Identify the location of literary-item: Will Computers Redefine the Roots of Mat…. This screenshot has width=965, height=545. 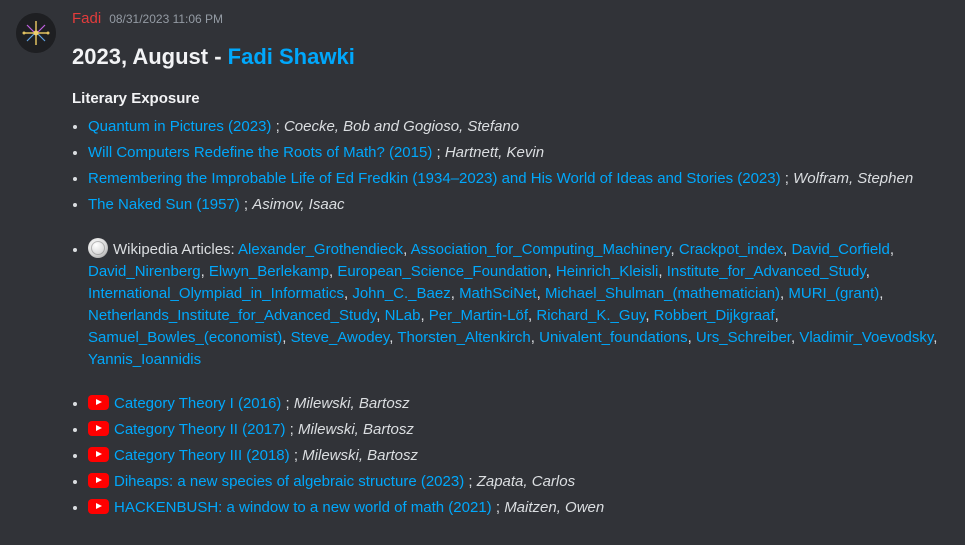
(520, 153).